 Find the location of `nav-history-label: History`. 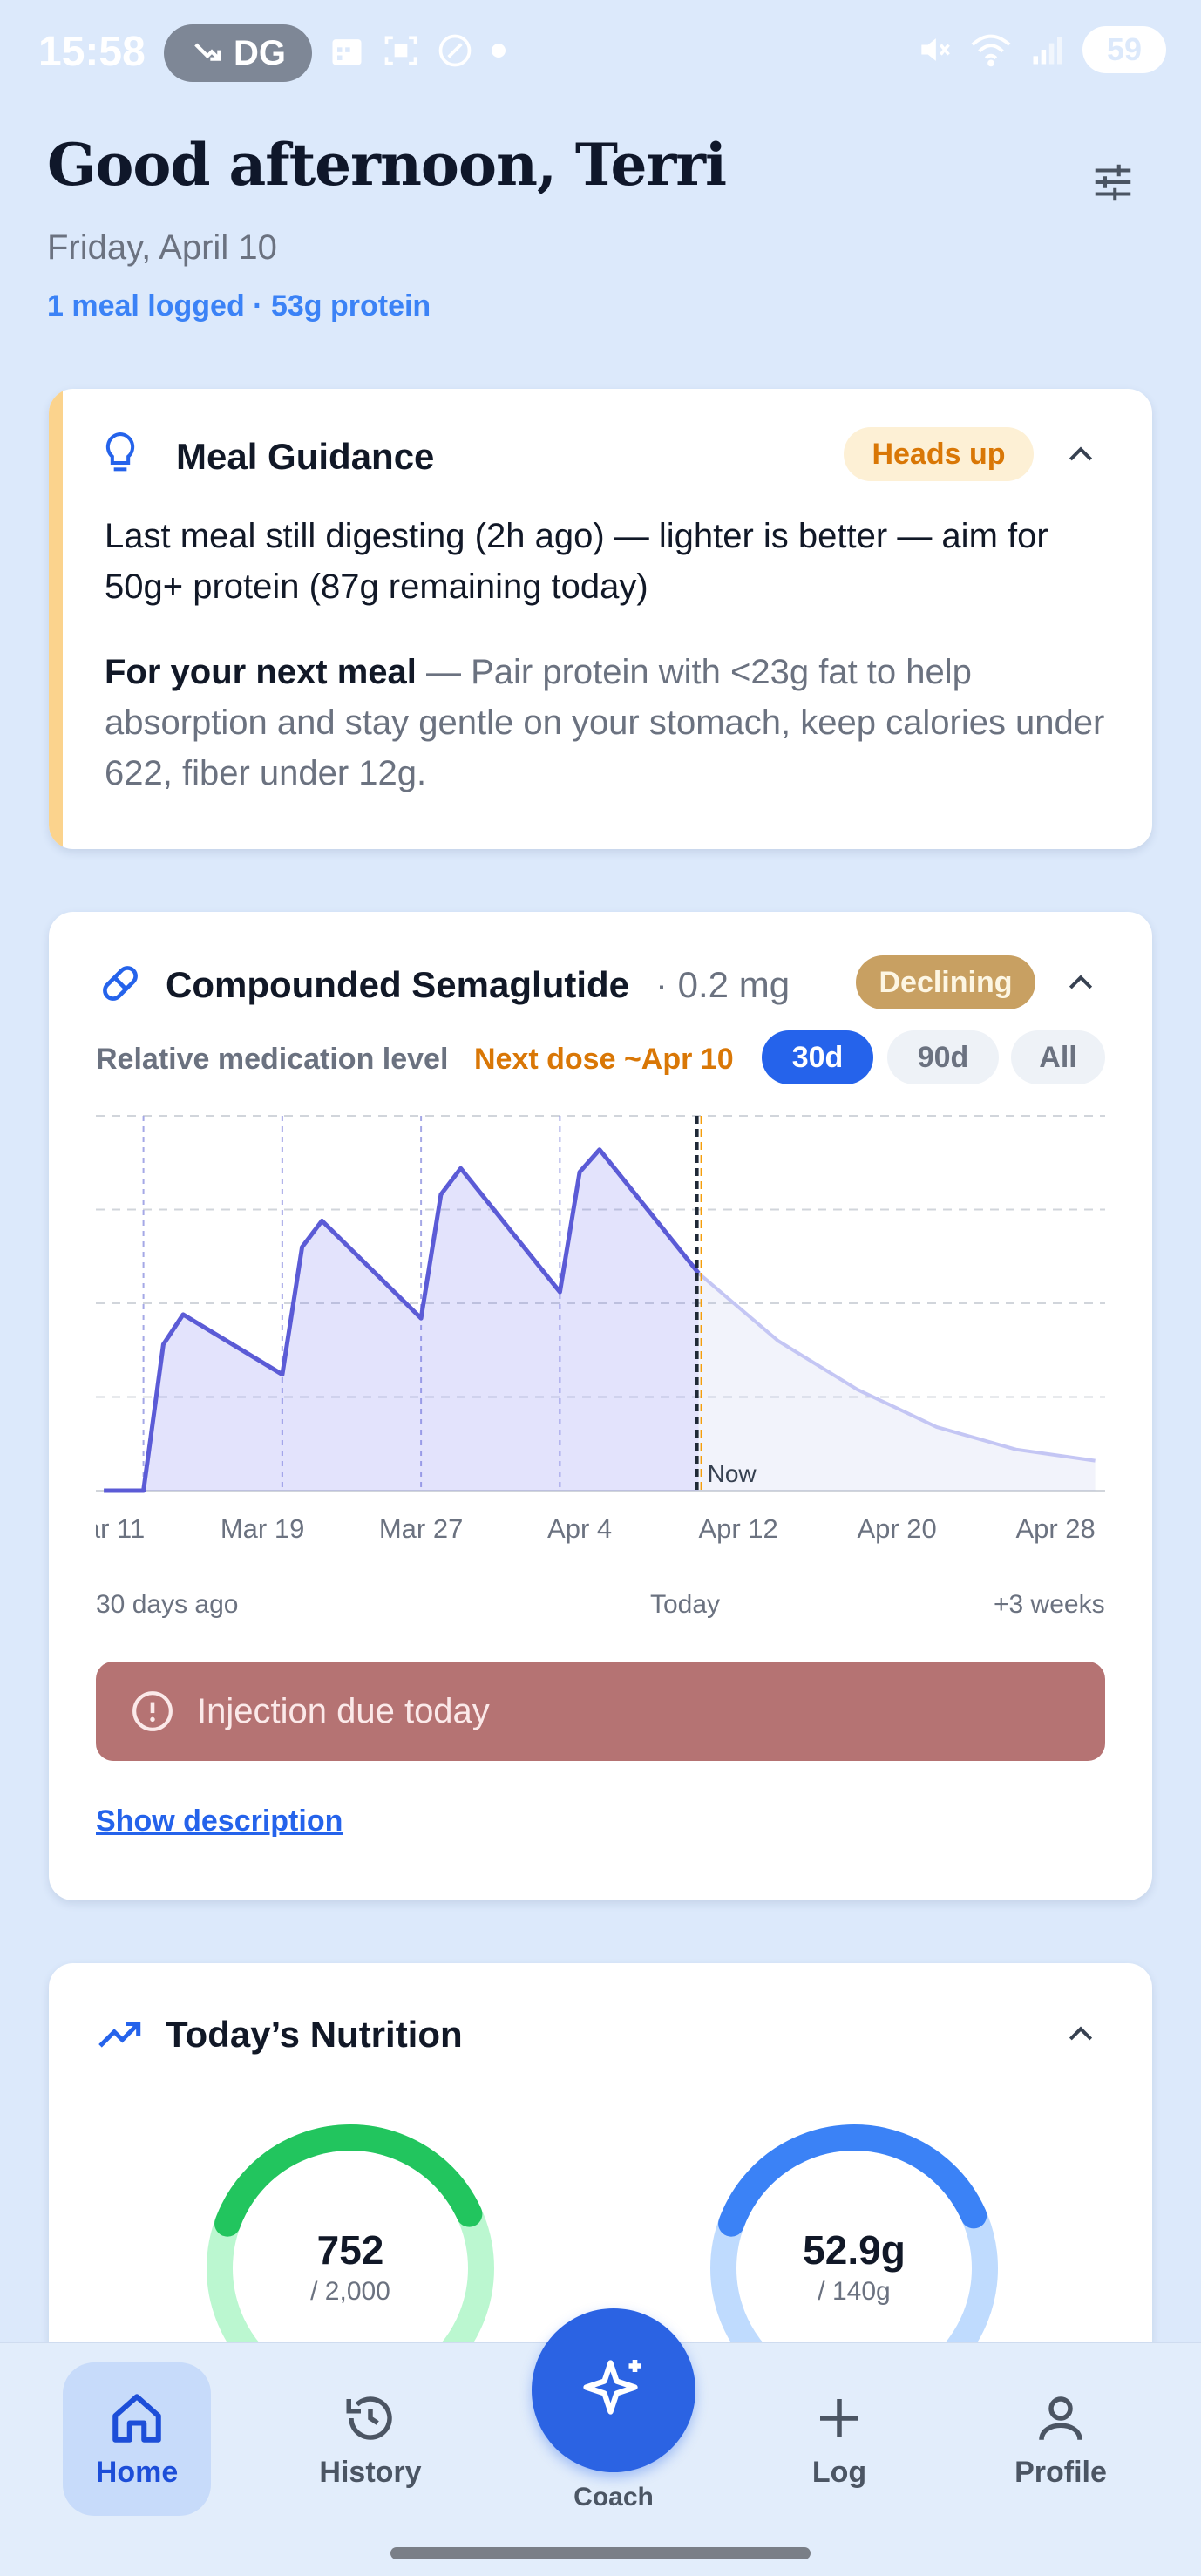

nav-history-label: History is located at coordinates (371, 2472).